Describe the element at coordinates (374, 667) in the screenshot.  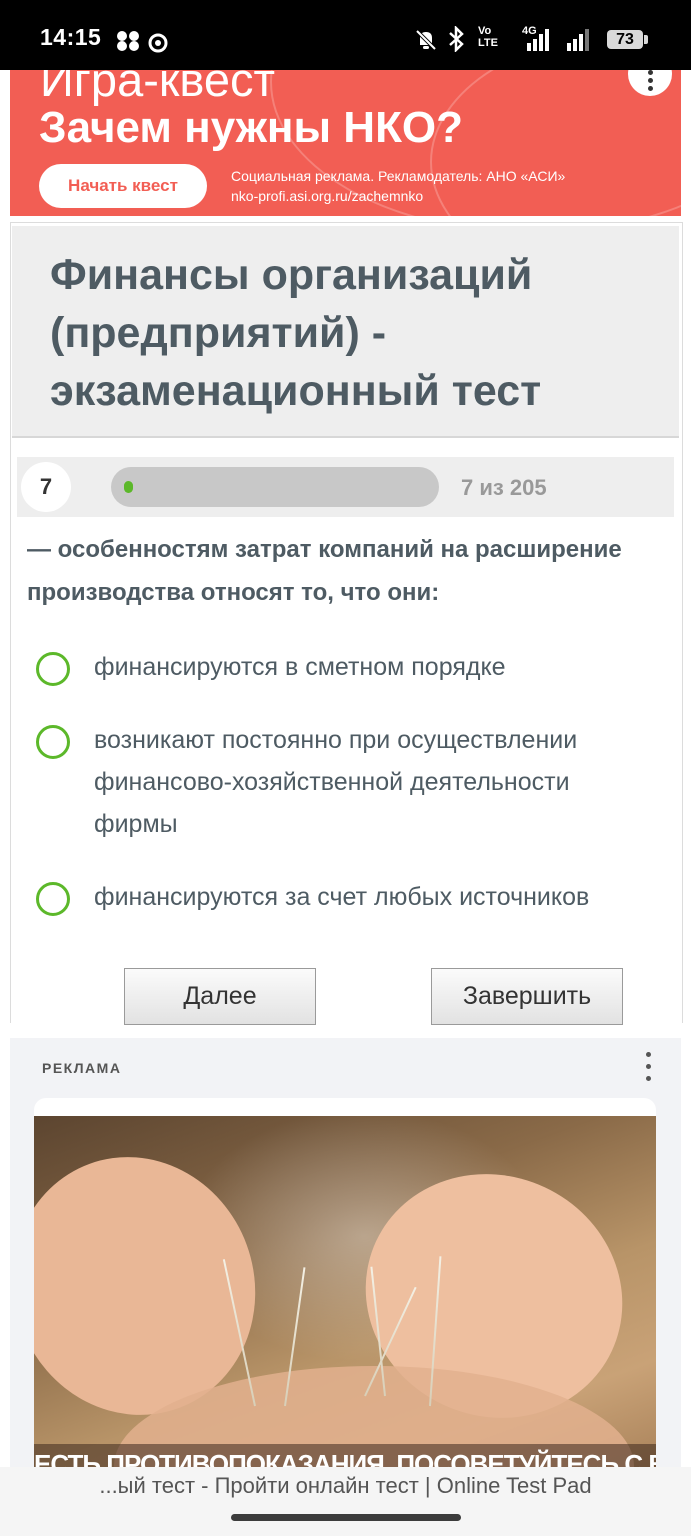
I see `answer-label: финансируются в сметном порядке` at that location.